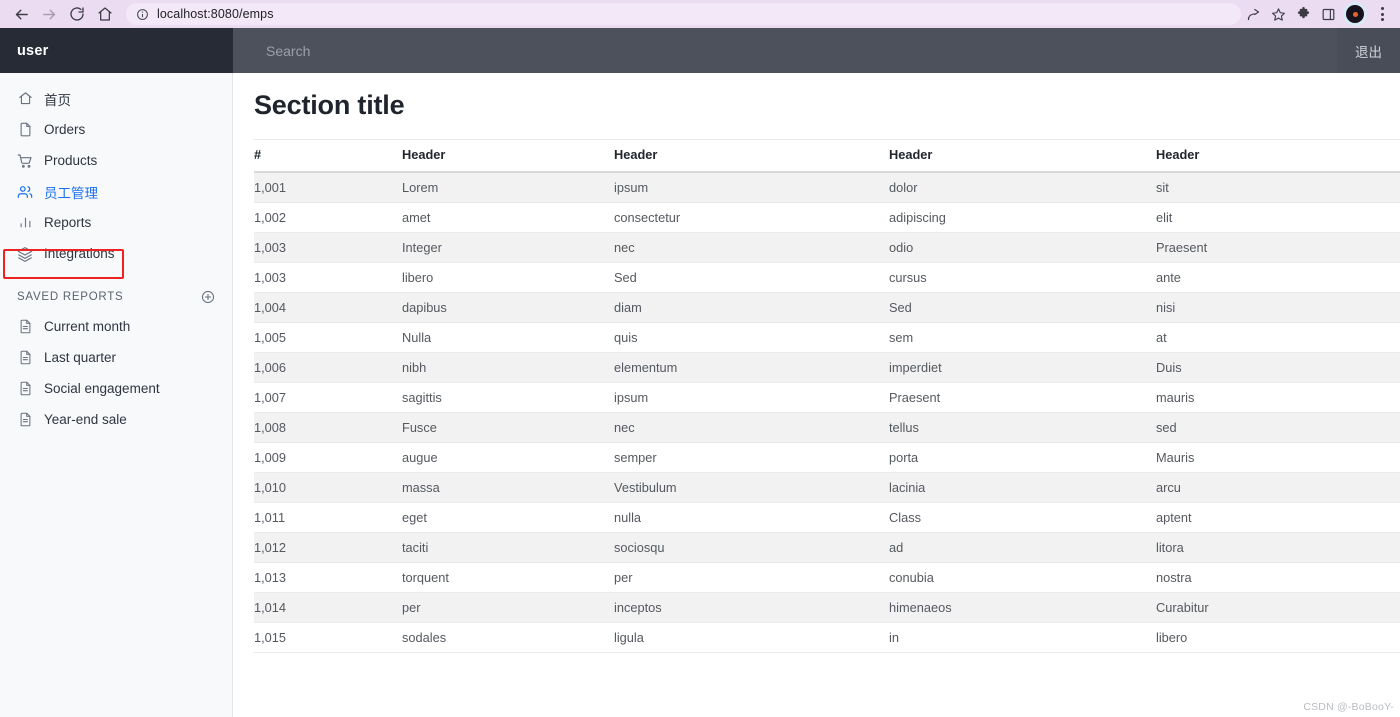  What do you see at coordinates (80, 357) in the screenshot?
I see `saved-report-label: Last quarter` at bounding box center [80, 357].